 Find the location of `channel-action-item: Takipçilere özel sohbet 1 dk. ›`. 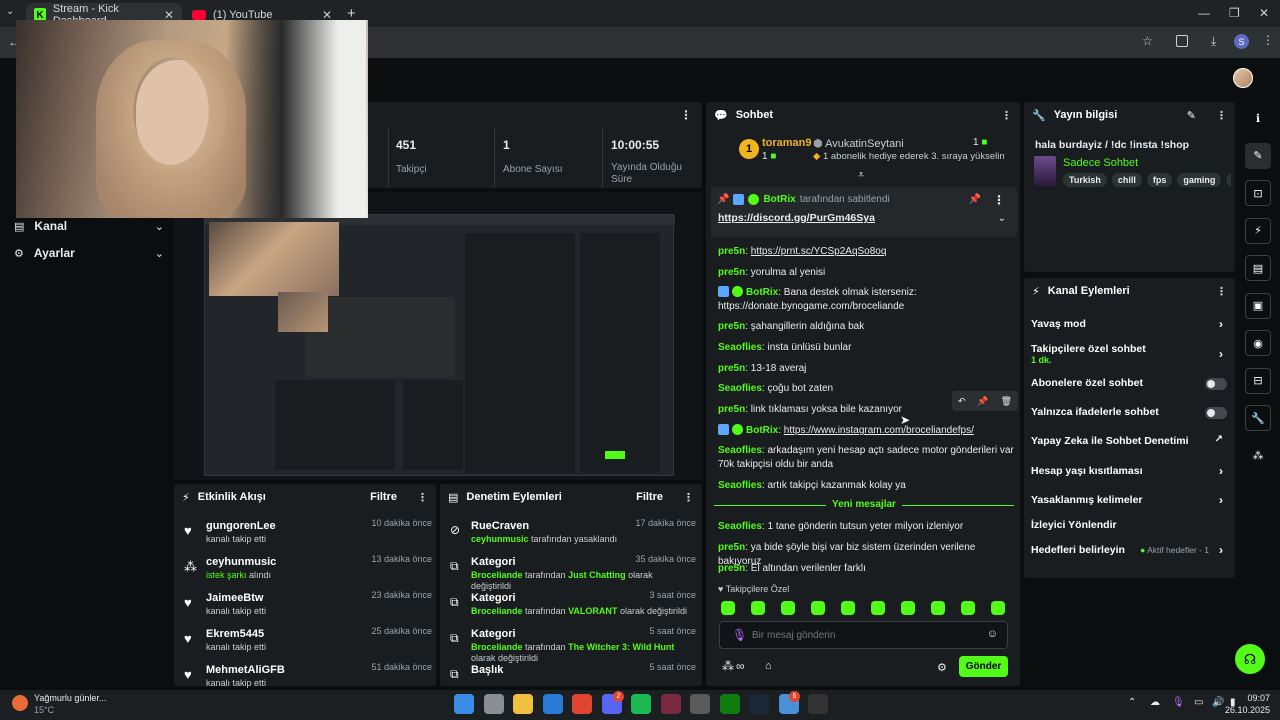

channel-action-item: Takipçilere özel sohbet 1 dk. › is located at coordinates (1131, 354).